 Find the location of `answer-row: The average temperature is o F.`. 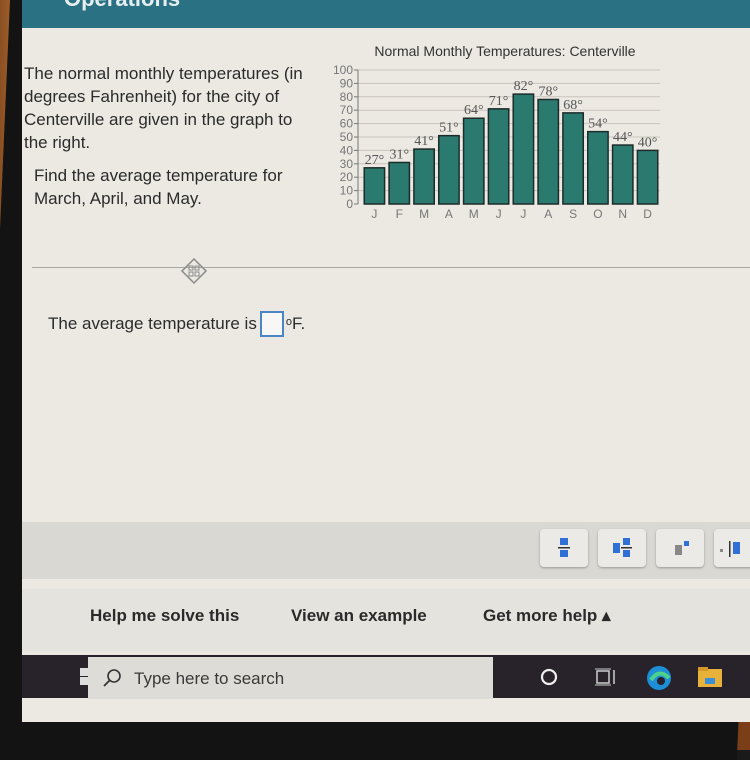

answer-row: The average temperature is o F. is located at coordinates (176, 324).